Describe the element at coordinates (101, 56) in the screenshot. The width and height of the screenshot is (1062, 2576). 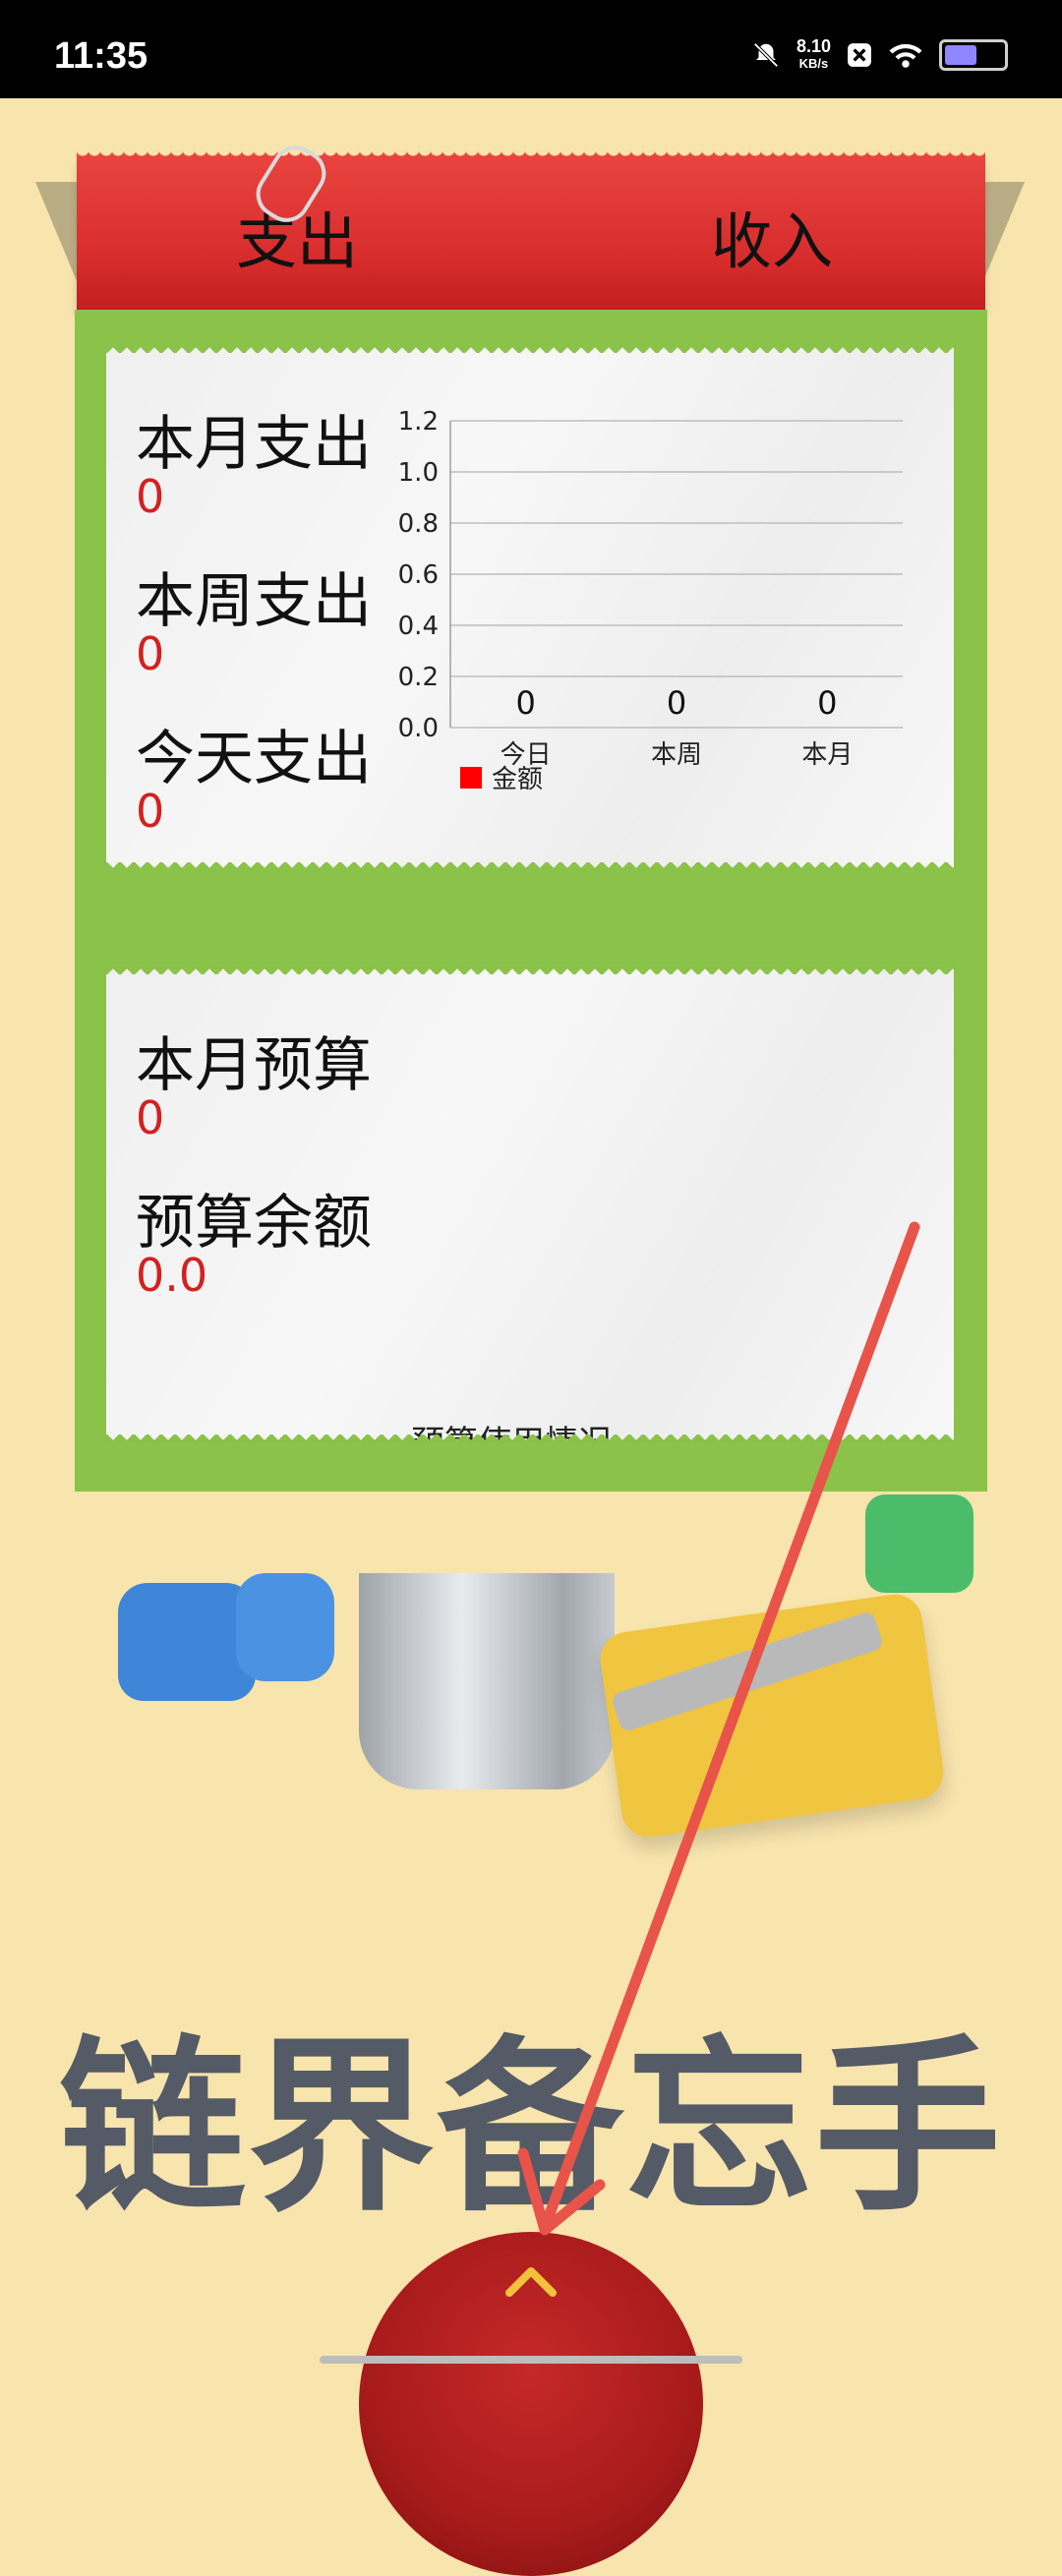
I see `status-time: 11:35` at that location.